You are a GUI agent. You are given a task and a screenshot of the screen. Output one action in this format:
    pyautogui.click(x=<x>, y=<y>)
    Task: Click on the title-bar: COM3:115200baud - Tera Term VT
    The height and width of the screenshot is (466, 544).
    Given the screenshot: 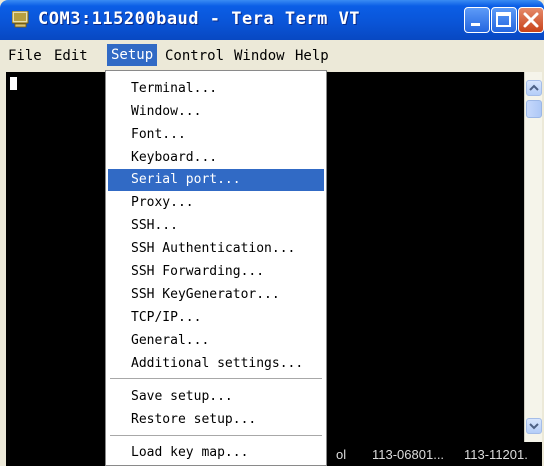 What is the action you would take?
    pyautogui.click(x=272, y=20)
    